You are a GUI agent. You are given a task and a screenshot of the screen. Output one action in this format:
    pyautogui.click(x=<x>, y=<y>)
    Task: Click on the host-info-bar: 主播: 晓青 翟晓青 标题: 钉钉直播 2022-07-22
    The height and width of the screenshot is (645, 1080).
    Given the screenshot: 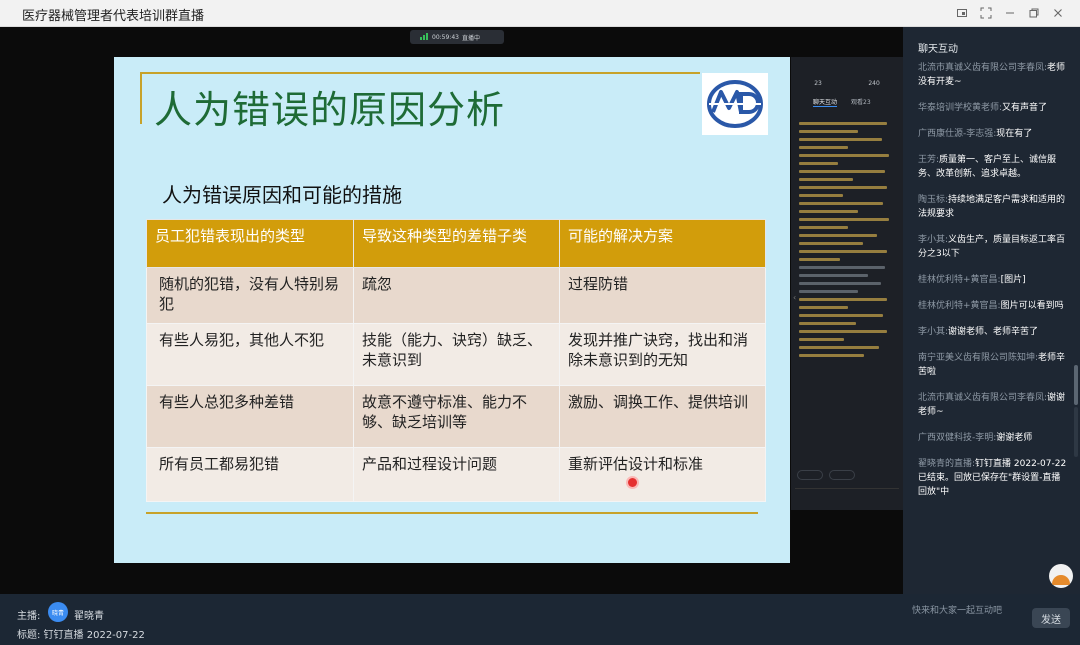 What is the action you would take?
    pyautogui.click(x=451, y=619)
    